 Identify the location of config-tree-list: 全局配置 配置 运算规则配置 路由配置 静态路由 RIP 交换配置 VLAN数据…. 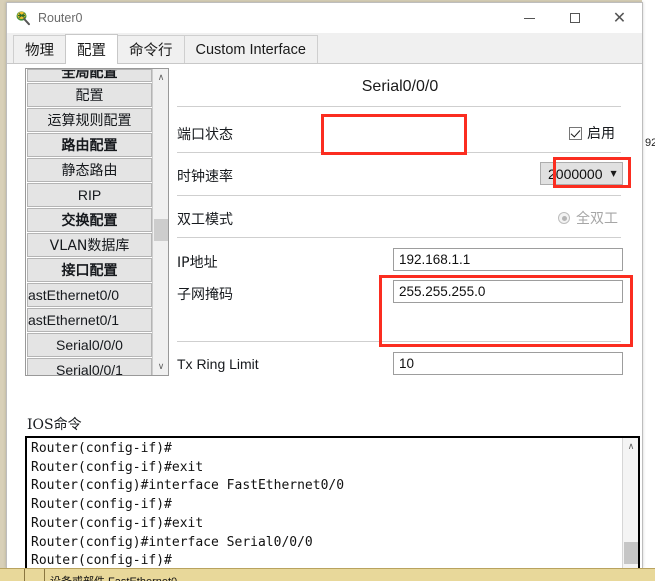
(97, 222).